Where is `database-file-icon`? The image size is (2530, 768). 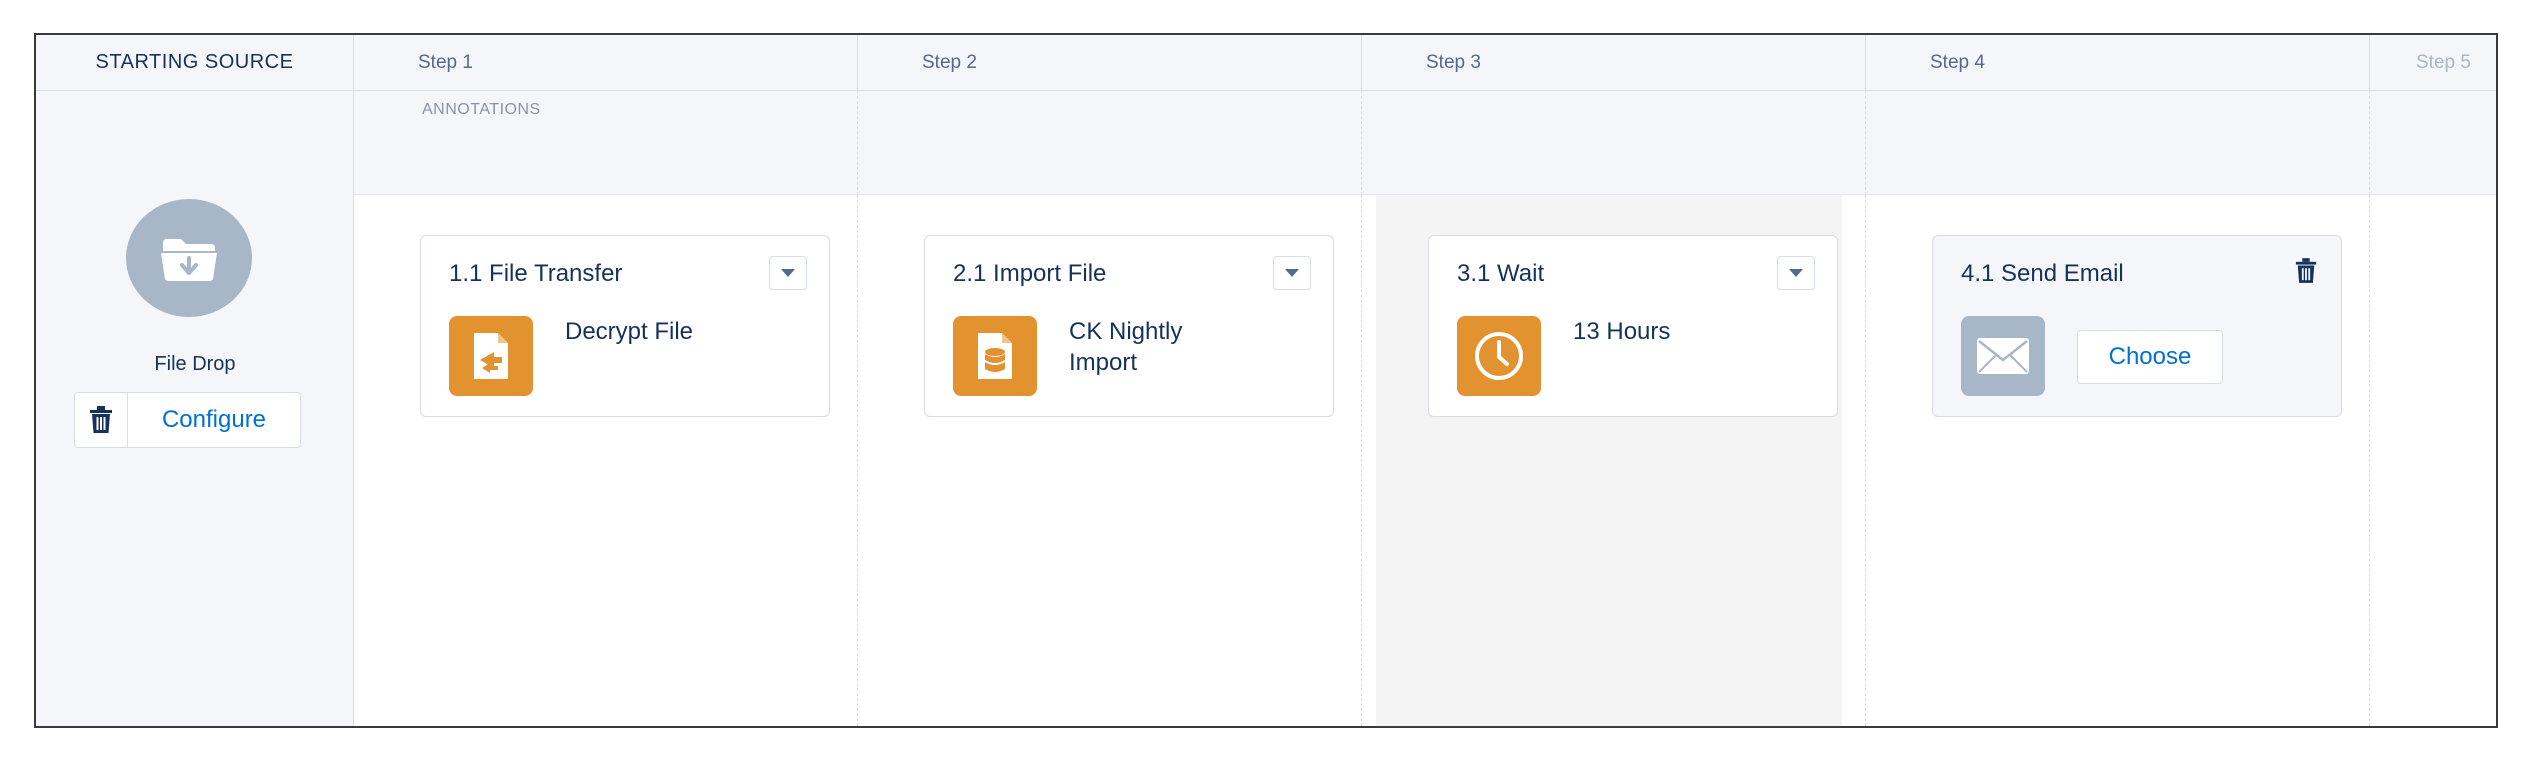 database-file-icon is located at coordinates (995, 356).